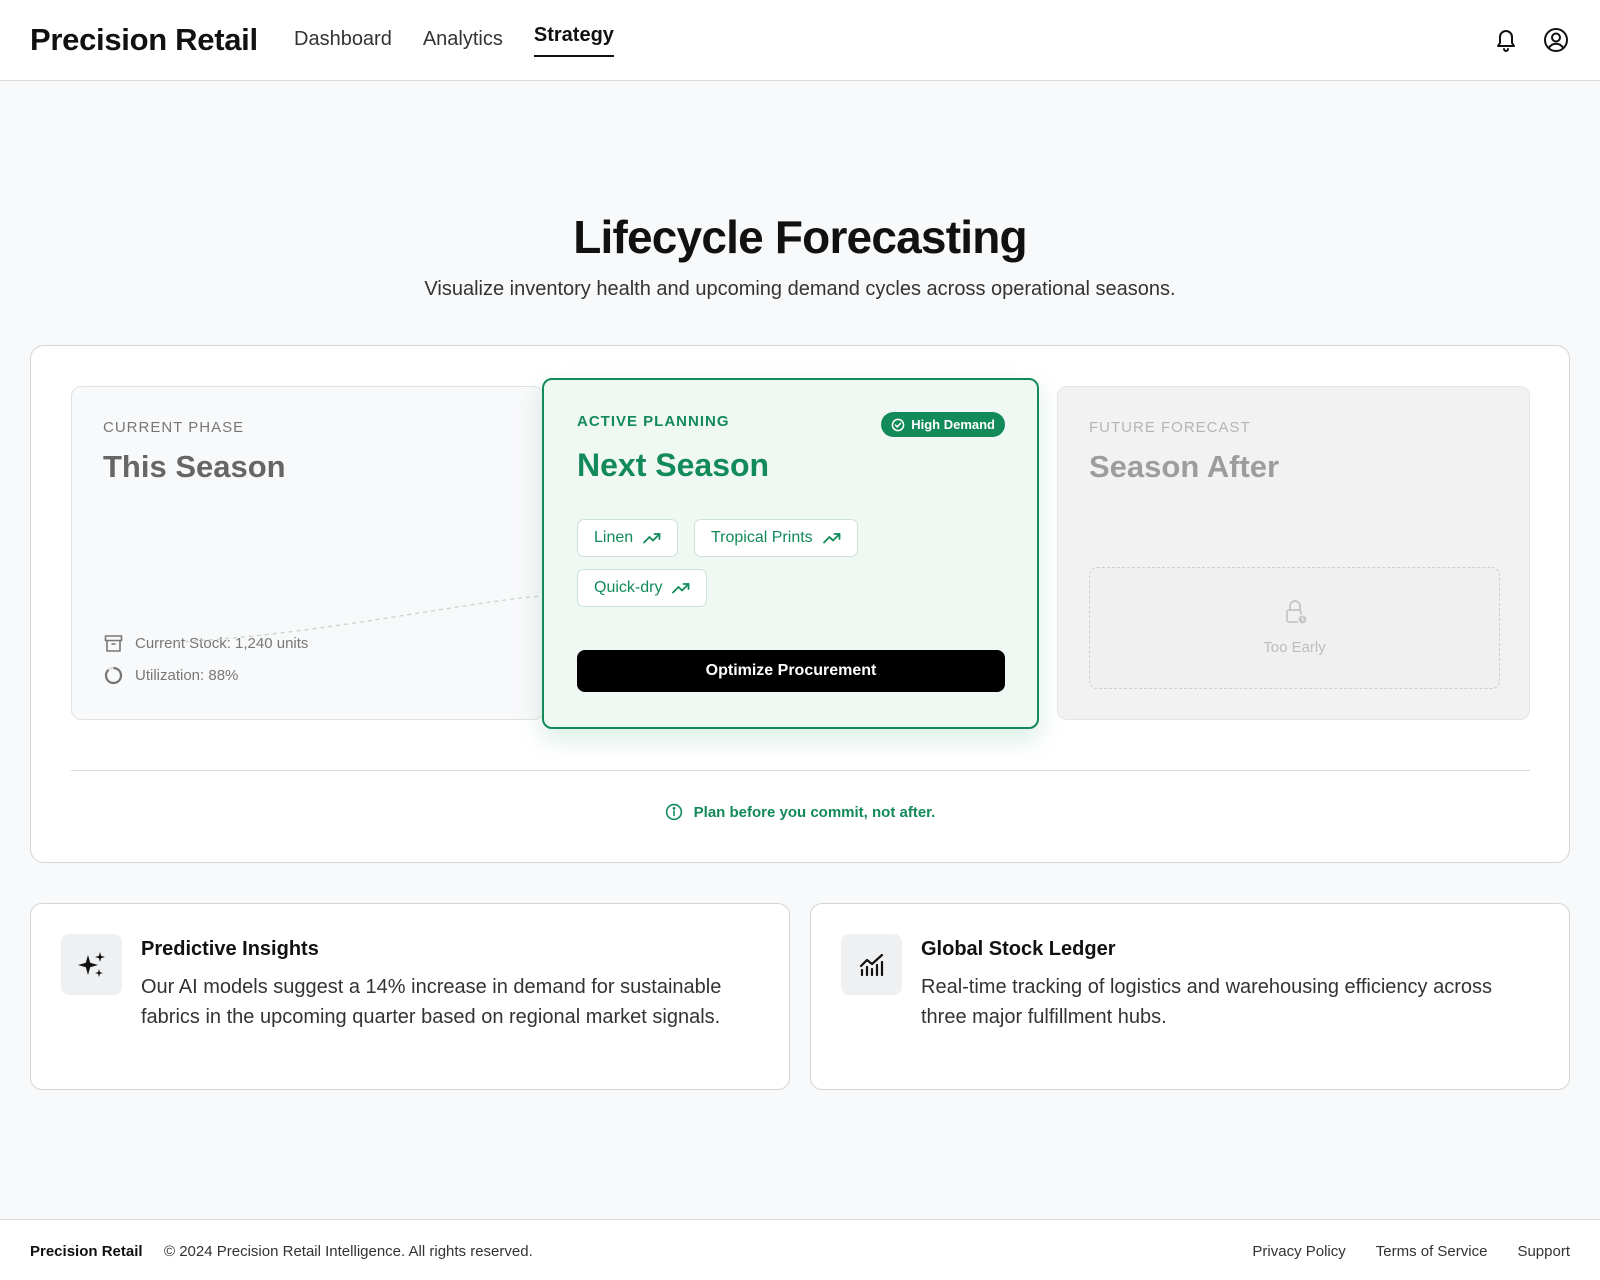 The image size is (1600, 1280). I want to click on nav-item-strategy: Strategy, so click(573, 40).